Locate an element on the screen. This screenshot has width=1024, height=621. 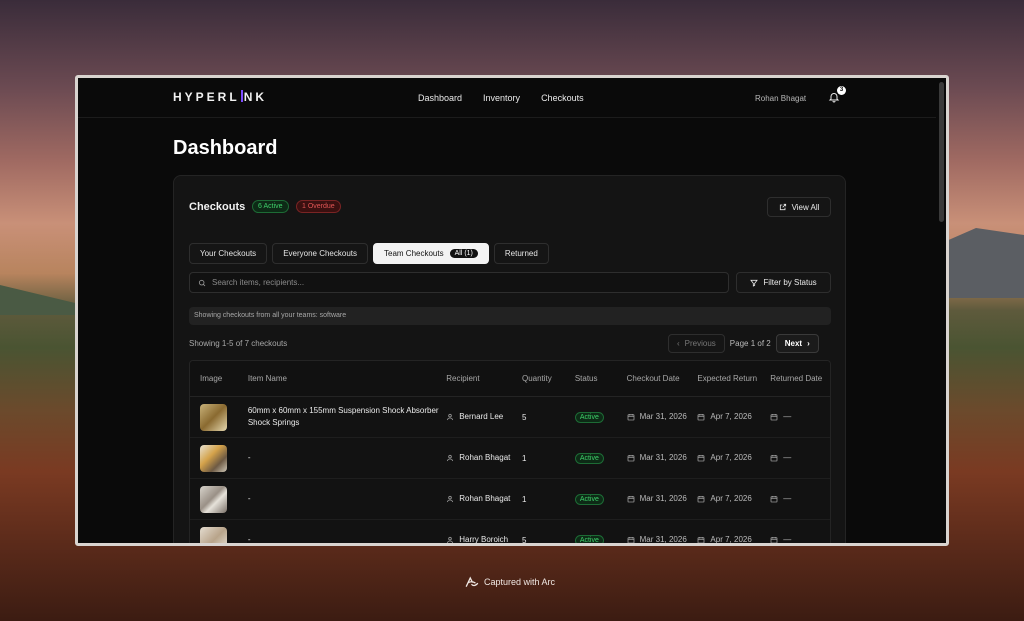
next-label: Next is located at coordinates (793, 343).